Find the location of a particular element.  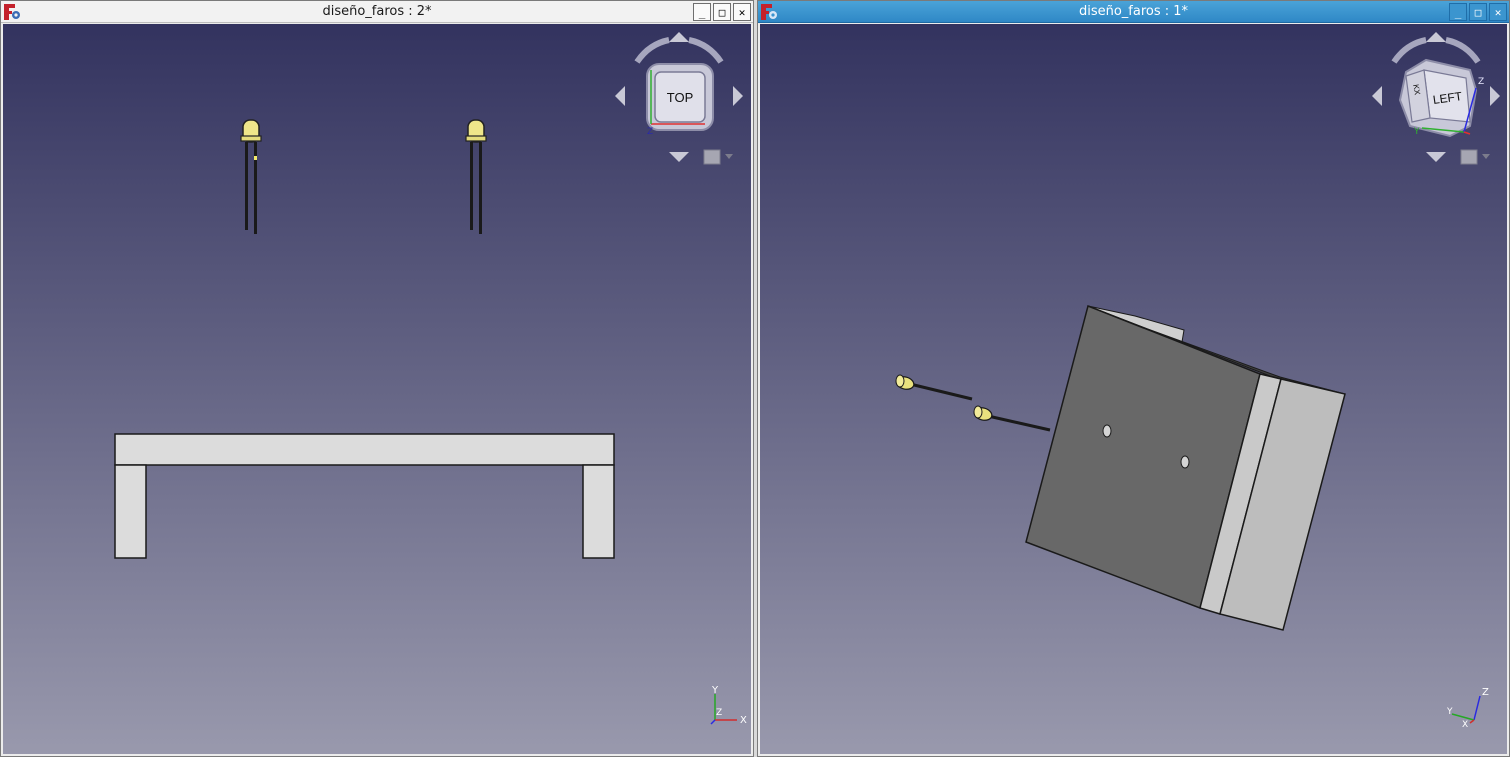

window-title: diseño_faros : 1* is located at coordinates (1133, 11).